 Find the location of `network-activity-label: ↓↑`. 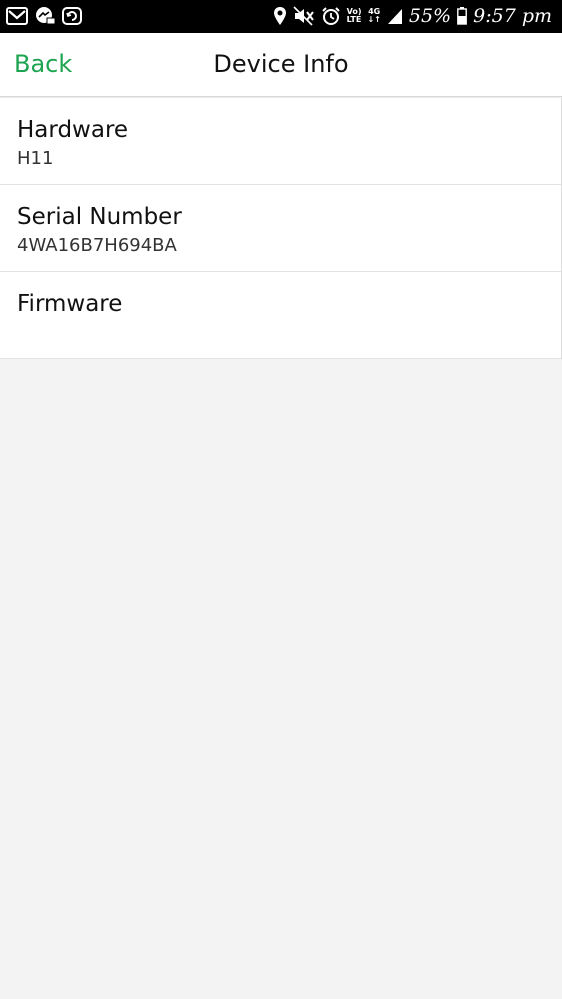

network-activity-label: ↓↑ is located at coordinates (374, 19).